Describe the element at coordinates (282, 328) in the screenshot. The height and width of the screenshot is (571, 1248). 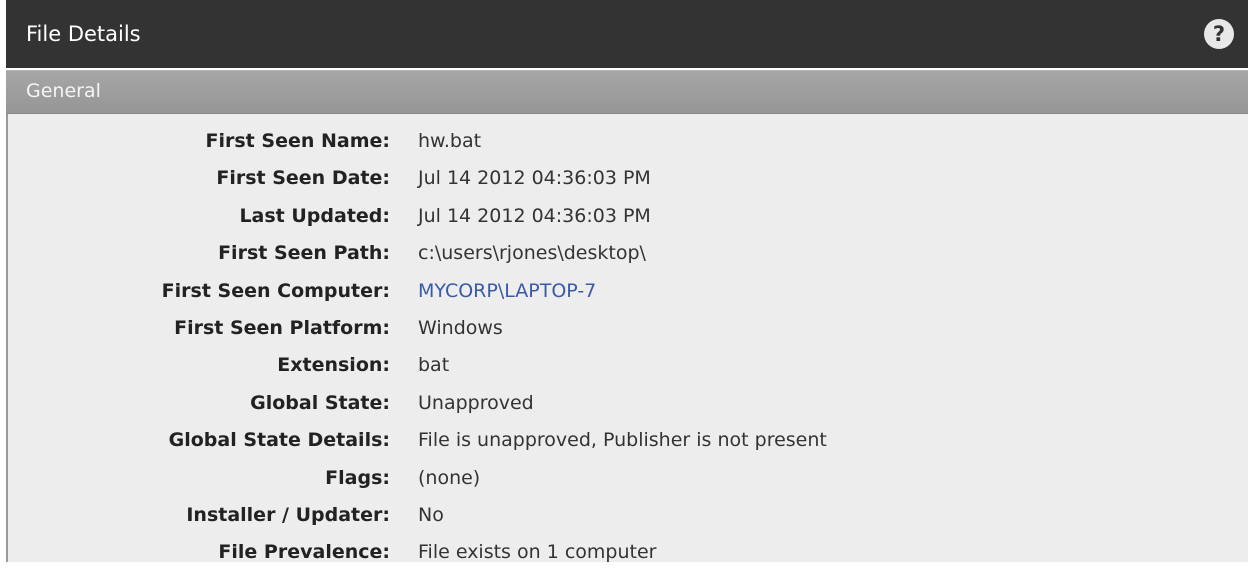
I see `detail-label: First Seen Platform:` at that location.